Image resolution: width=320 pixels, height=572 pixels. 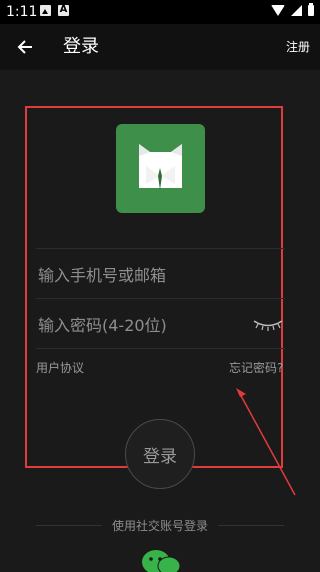 I want to click on status-time: 1:11, so click(x=22, y=12).